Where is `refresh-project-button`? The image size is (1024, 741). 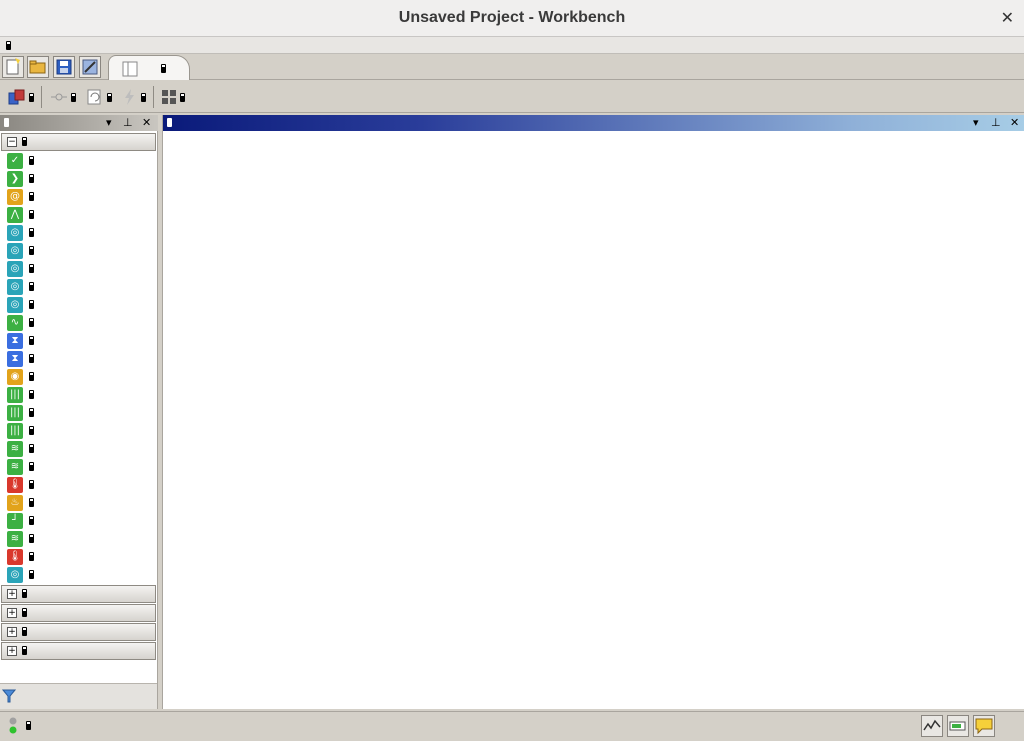
refresh-project-button is located at coordinates (99, 97).